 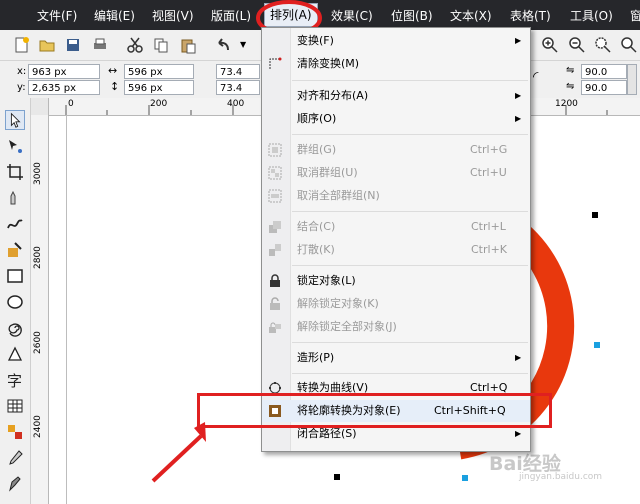 I want to click on menu-item-label: 造形(P), so click(x=316, y=357).